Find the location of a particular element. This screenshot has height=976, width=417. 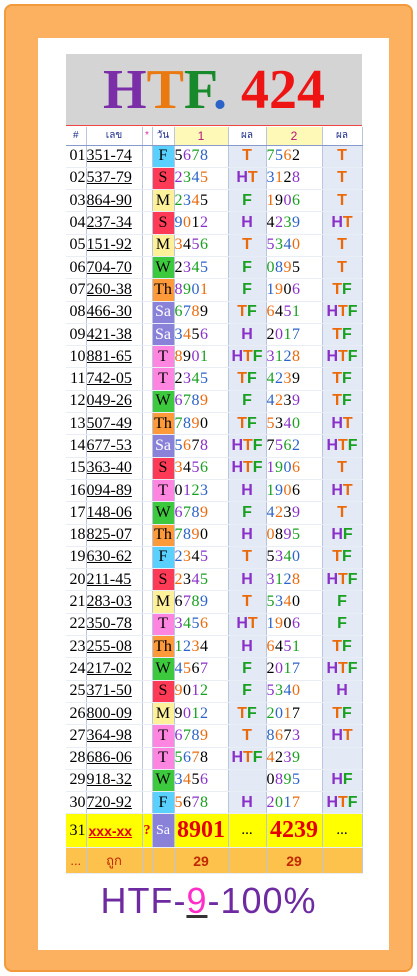

row-number: 05 is located at coordinates (76, 245).